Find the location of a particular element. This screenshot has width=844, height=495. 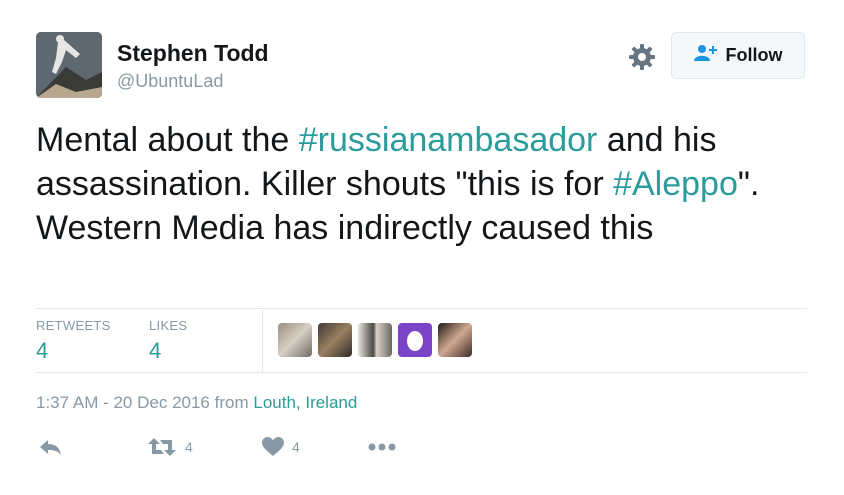

tweet-text-part: Mental about the is located at coordinates (167, 140).